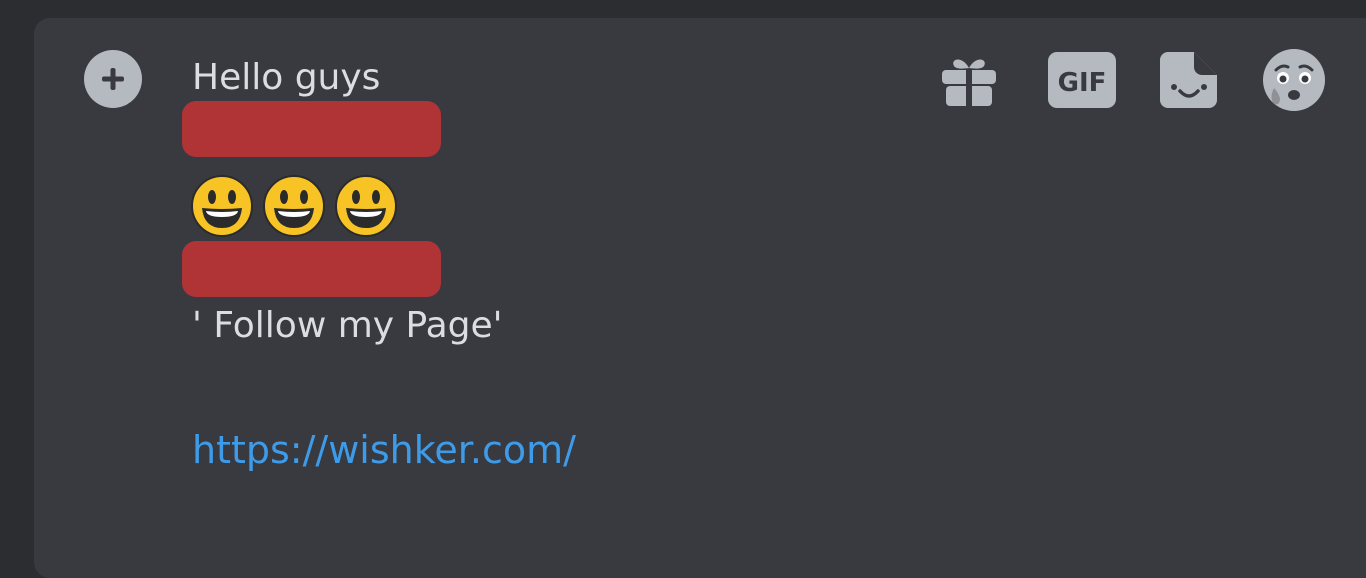 The width and height of the screenshot is (1366, 578). I want to click on message-line-greeting: Hello guys, so click(286, 78).